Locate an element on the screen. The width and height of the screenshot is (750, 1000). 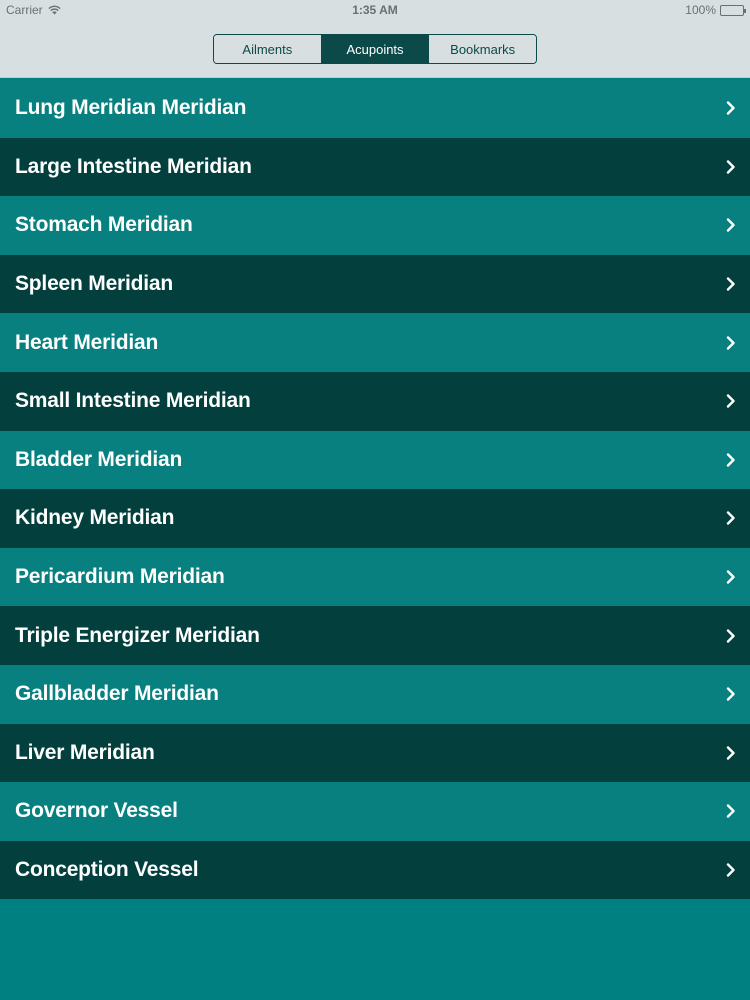
list-item: Lung Meridian Meridian is located at coordinates (375, 108).